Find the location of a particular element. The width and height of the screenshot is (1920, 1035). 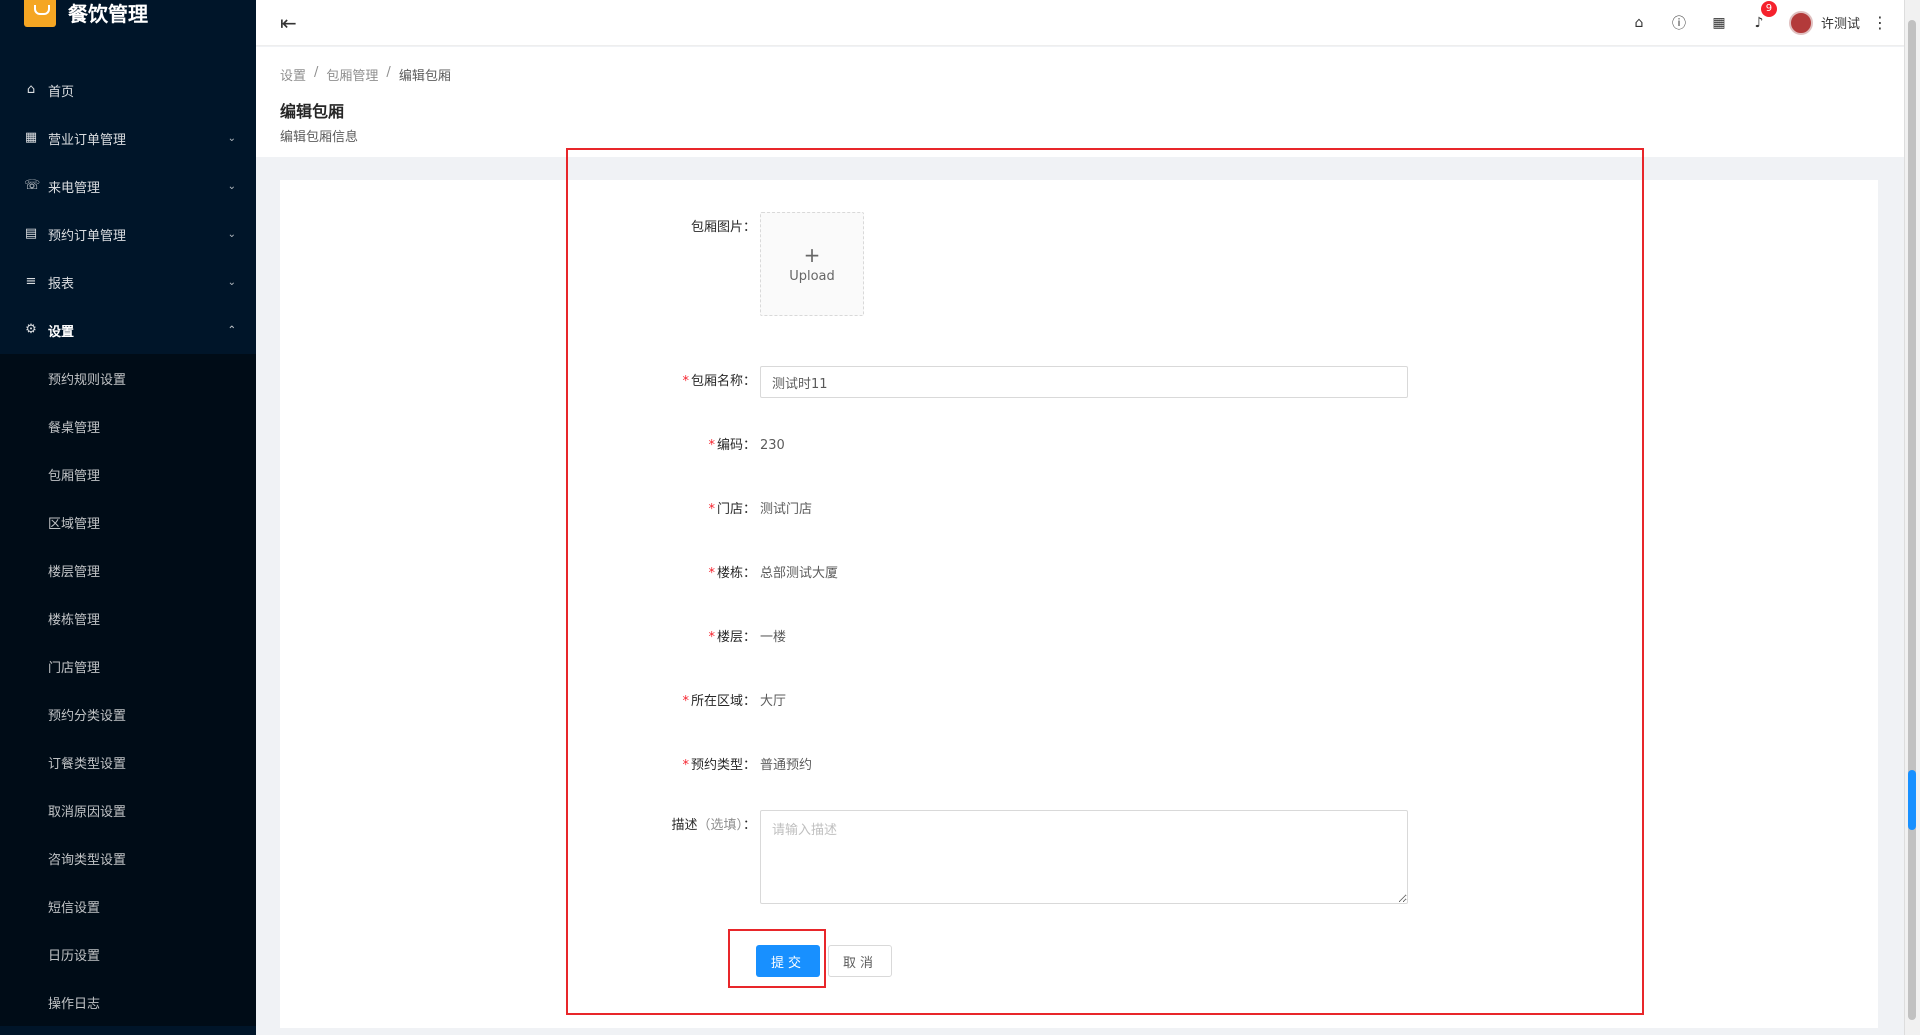

form-row-building: * 楼栋： 总部测试大厦 is located at coordinates (699, 574).